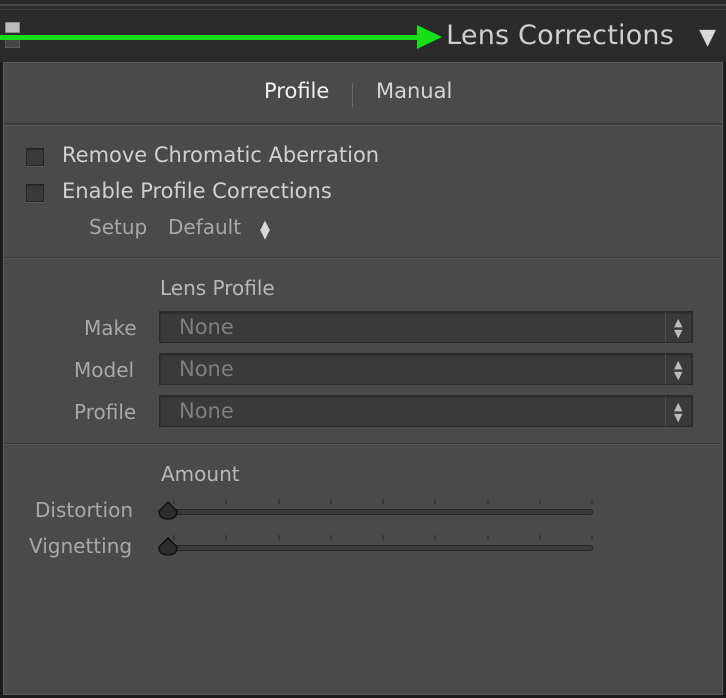 This screenshot has width=726, height=698. What do you see at coordinates (206, 411) in the screenshot?
I see `profile-value: None` at bounding box center [206, 411].